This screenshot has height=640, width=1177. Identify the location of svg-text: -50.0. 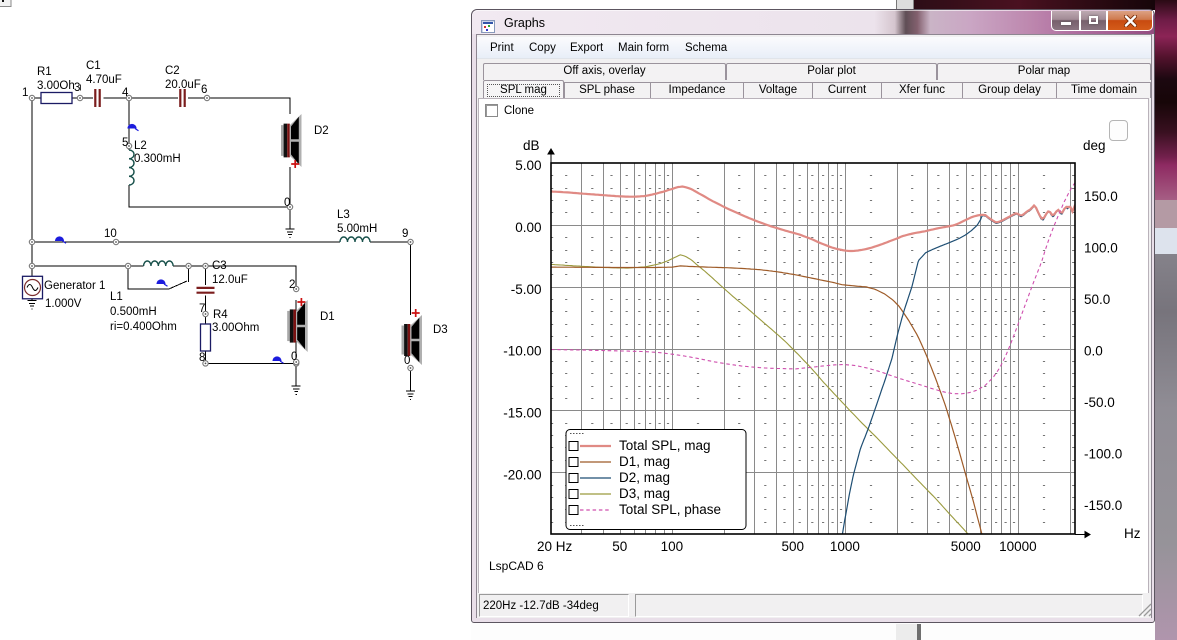
(1099, 402).